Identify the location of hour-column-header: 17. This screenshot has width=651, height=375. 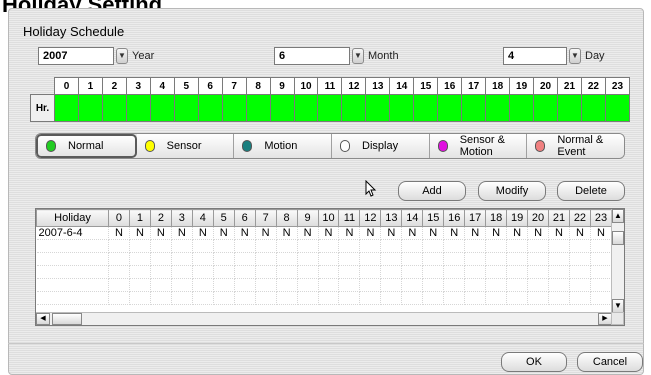
(475, 218).